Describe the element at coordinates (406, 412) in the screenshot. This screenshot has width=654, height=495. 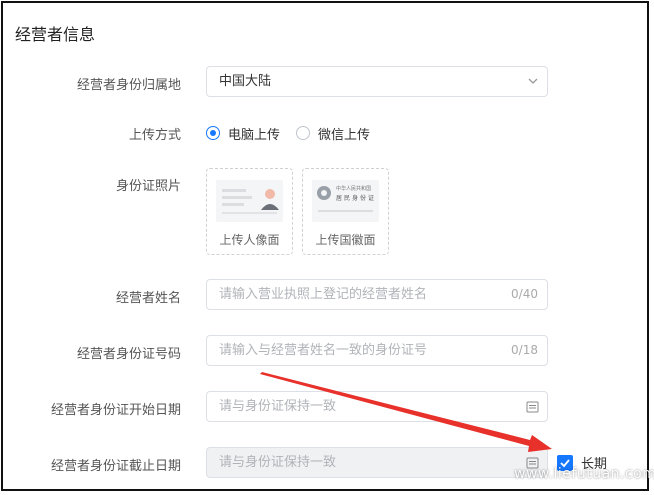
I see `annotation-arrow` at that location.